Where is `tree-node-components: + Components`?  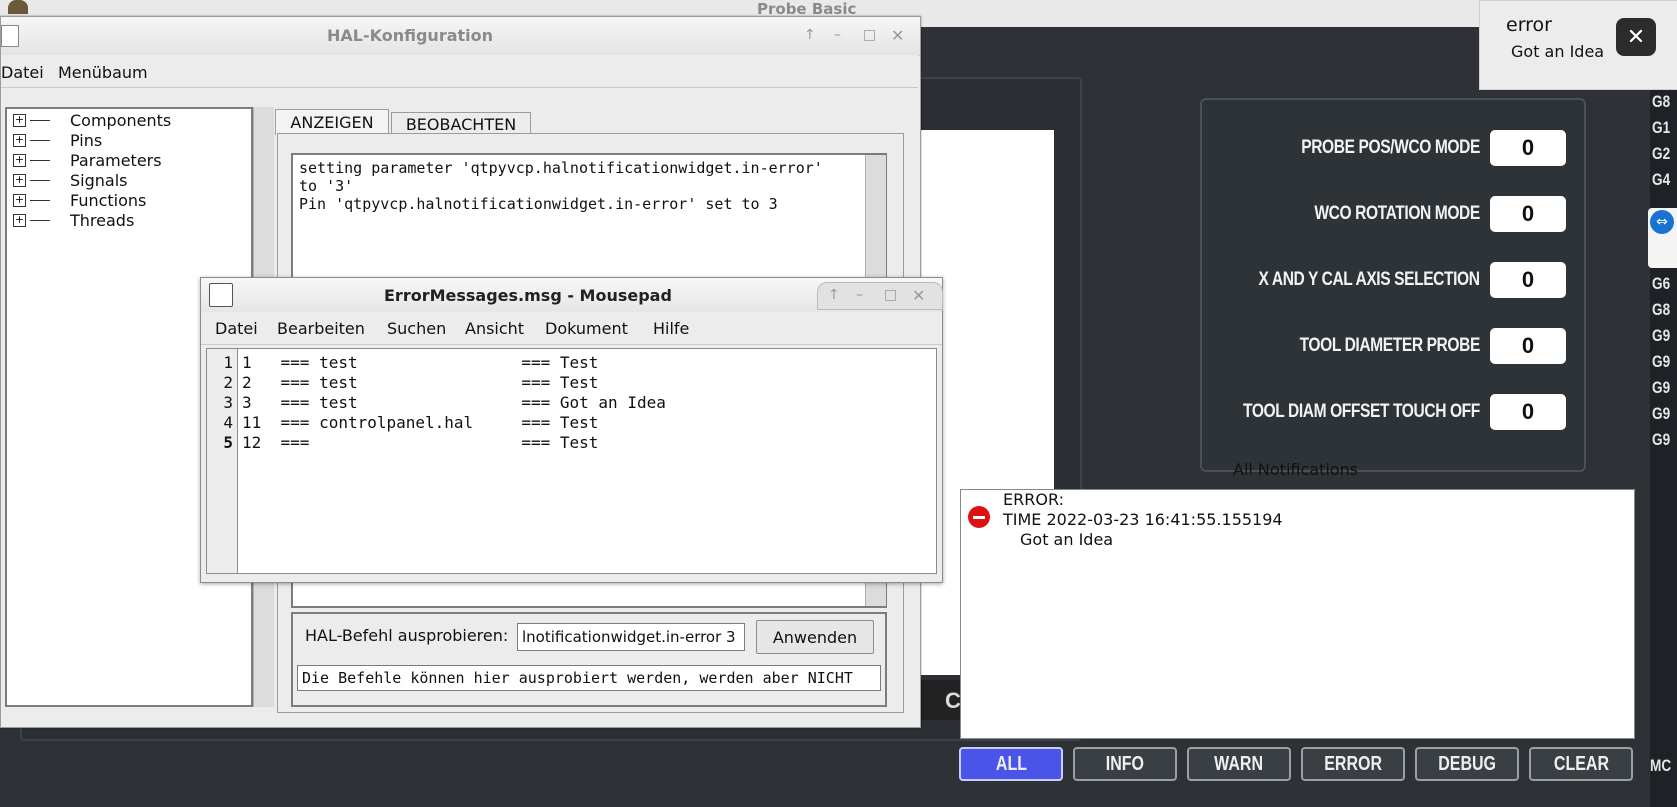 tree-node-components: + Components is located at coordinates (92, 120).